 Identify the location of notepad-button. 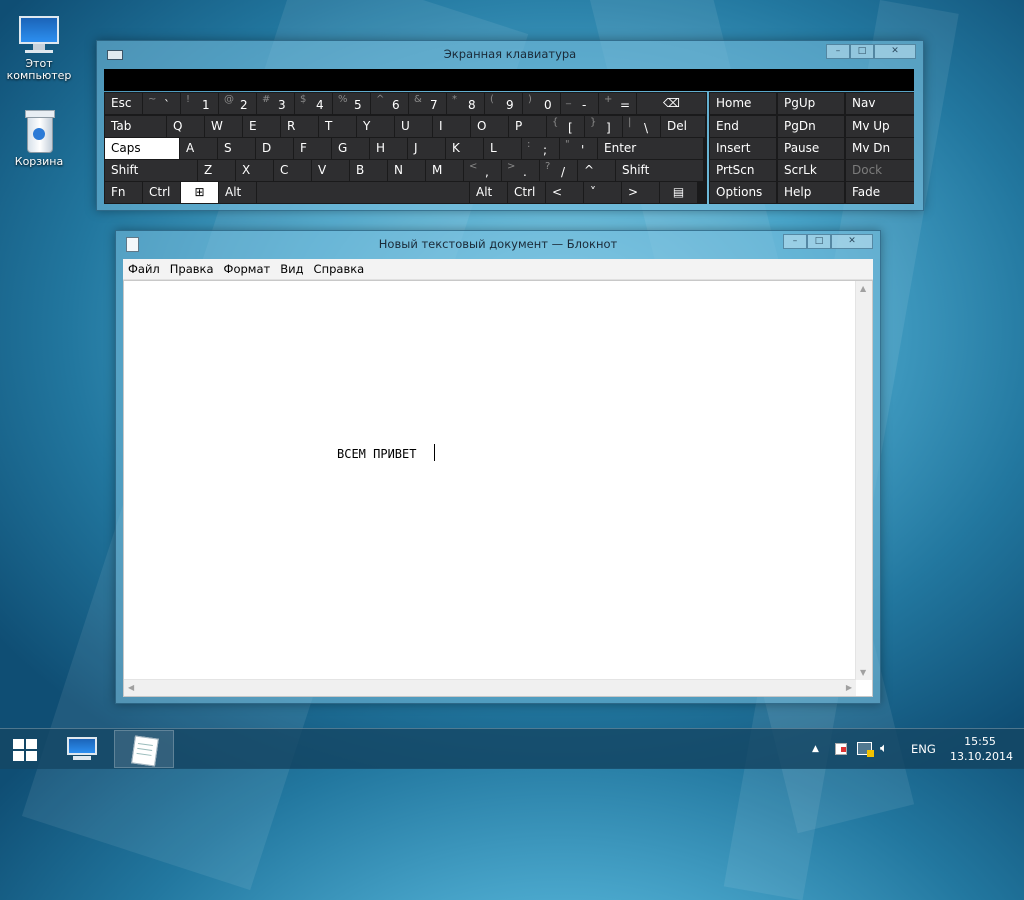
(144, 749).